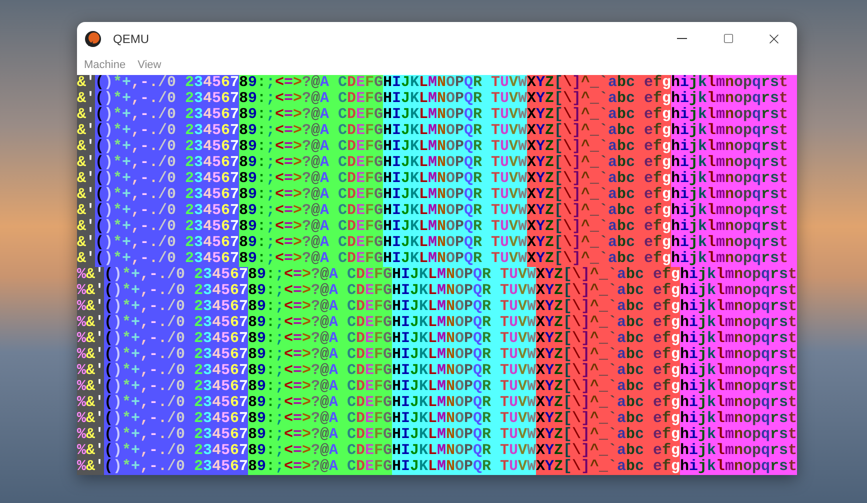 The height and width of the screenshot is (503, 867). What do you see at coordinates (149, 65) in the screenshot?
I see `menu-item: View` at bounding box center [149, 65].